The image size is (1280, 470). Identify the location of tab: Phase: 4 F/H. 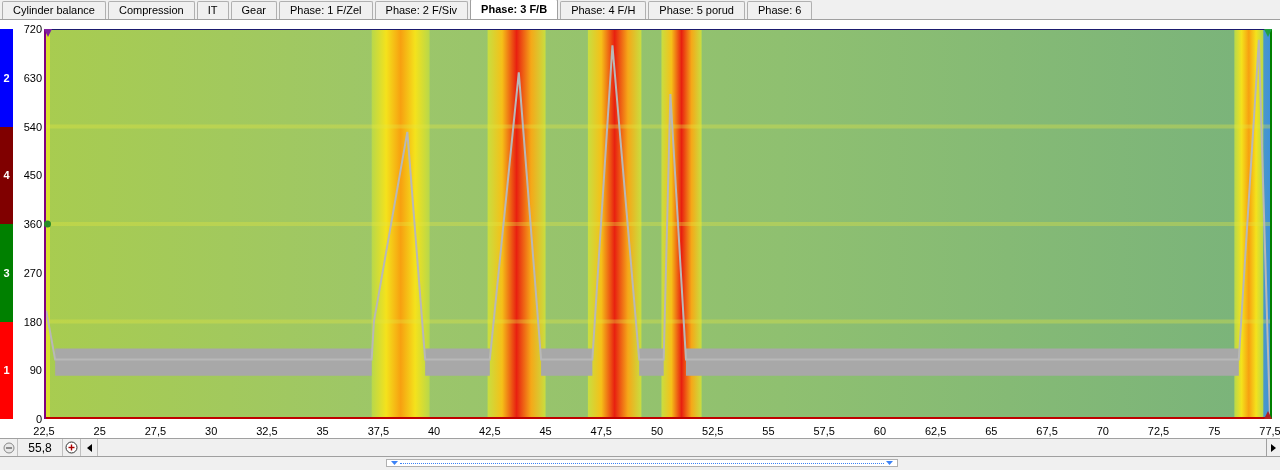
(603, 10).